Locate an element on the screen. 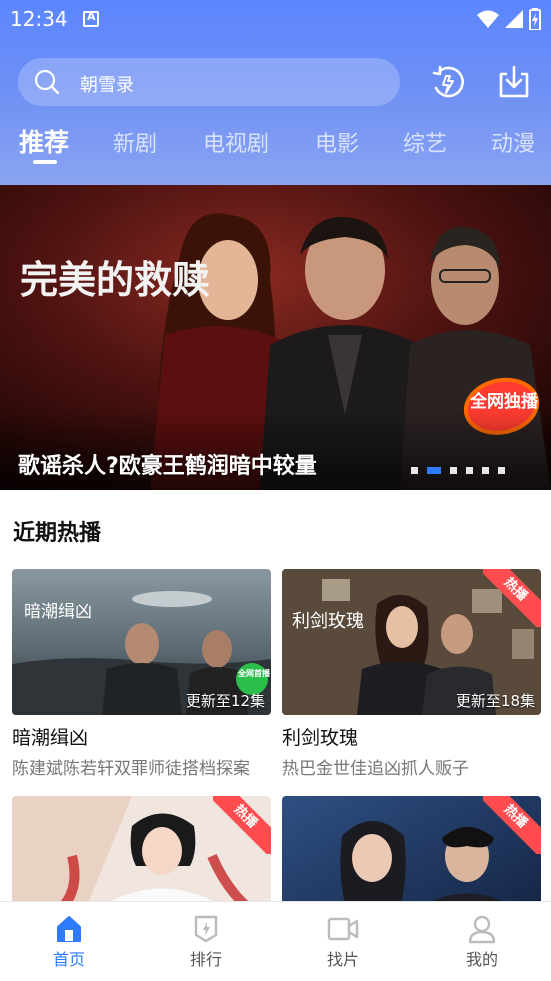  signal-icon is located at coordinates (514, 19).